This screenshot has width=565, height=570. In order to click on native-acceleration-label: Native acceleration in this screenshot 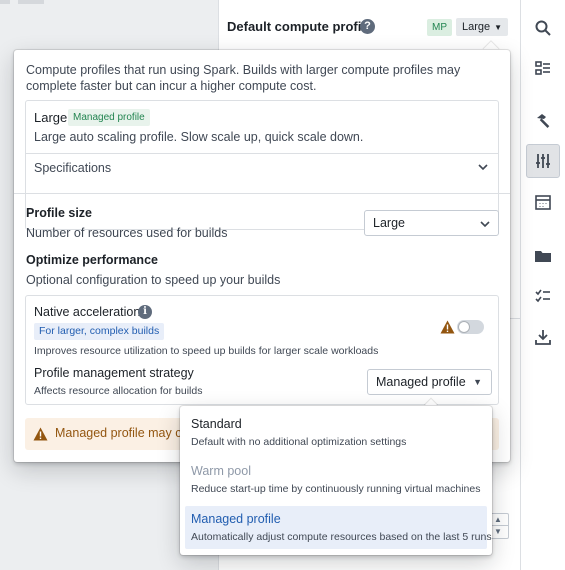, I will do `click(87, 312)`.